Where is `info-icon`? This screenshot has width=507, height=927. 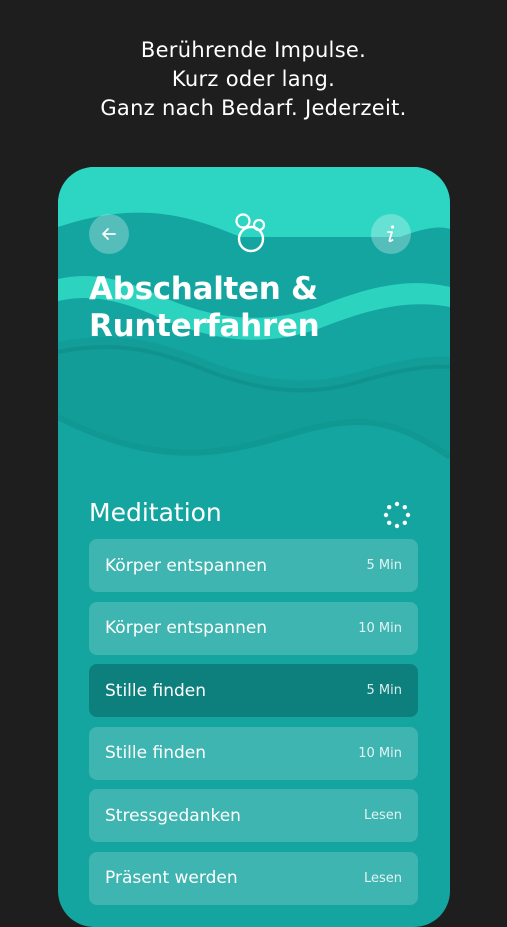
info-icon is located at coordinates (391, 234).